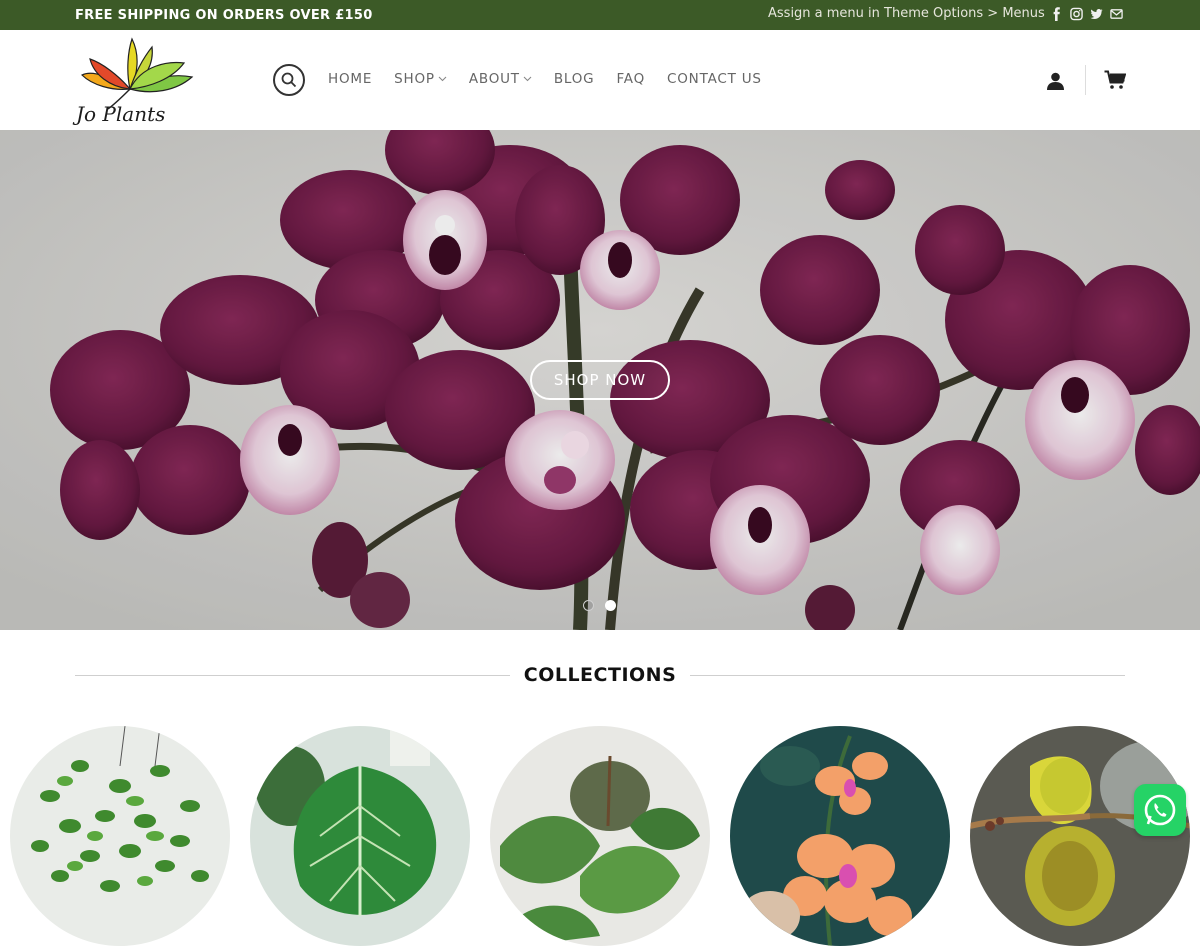 The width and height of the screenshot is (1200, 946). I want to click on collections-heading: COLLECTIONS, so click(600, 675).